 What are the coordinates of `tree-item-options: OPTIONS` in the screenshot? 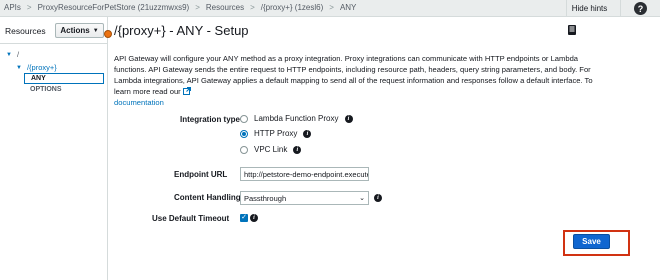 It's located at (46, 89).